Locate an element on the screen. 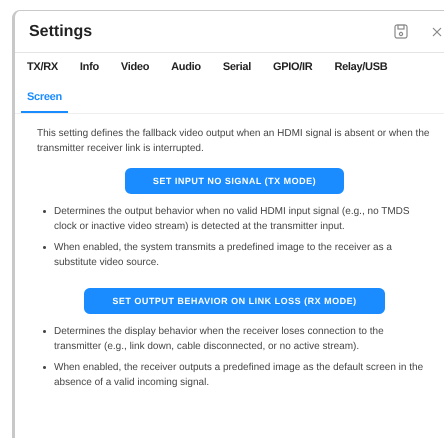 The height and width of the screenshot is (438, 444). bullet-text: Determines the display behavior when the receiver loses connection to the transmitter (e.g., link down, cable disconnected, or no active stream). is located at coordinates (219, 339).